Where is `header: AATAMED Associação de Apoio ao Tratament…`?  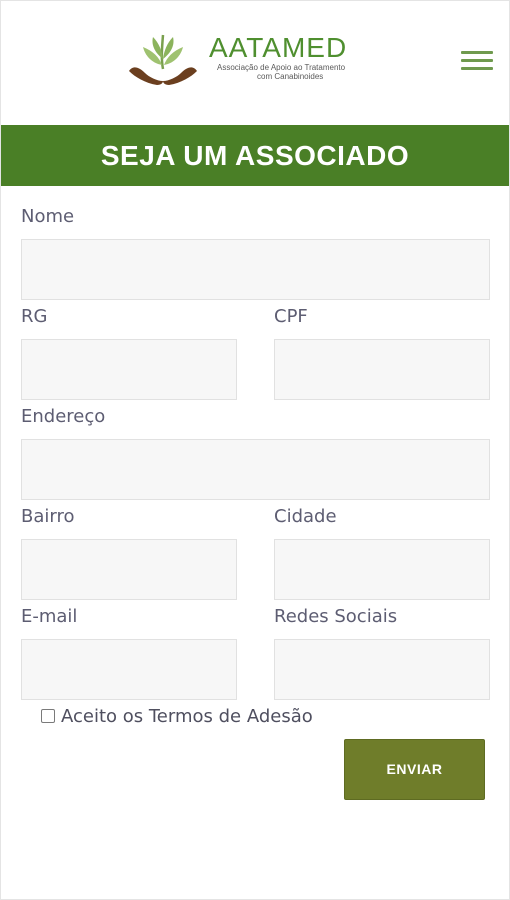 header: AATAMED Associação de Apoio ao Tratament… is located at coordinates (255, 63).